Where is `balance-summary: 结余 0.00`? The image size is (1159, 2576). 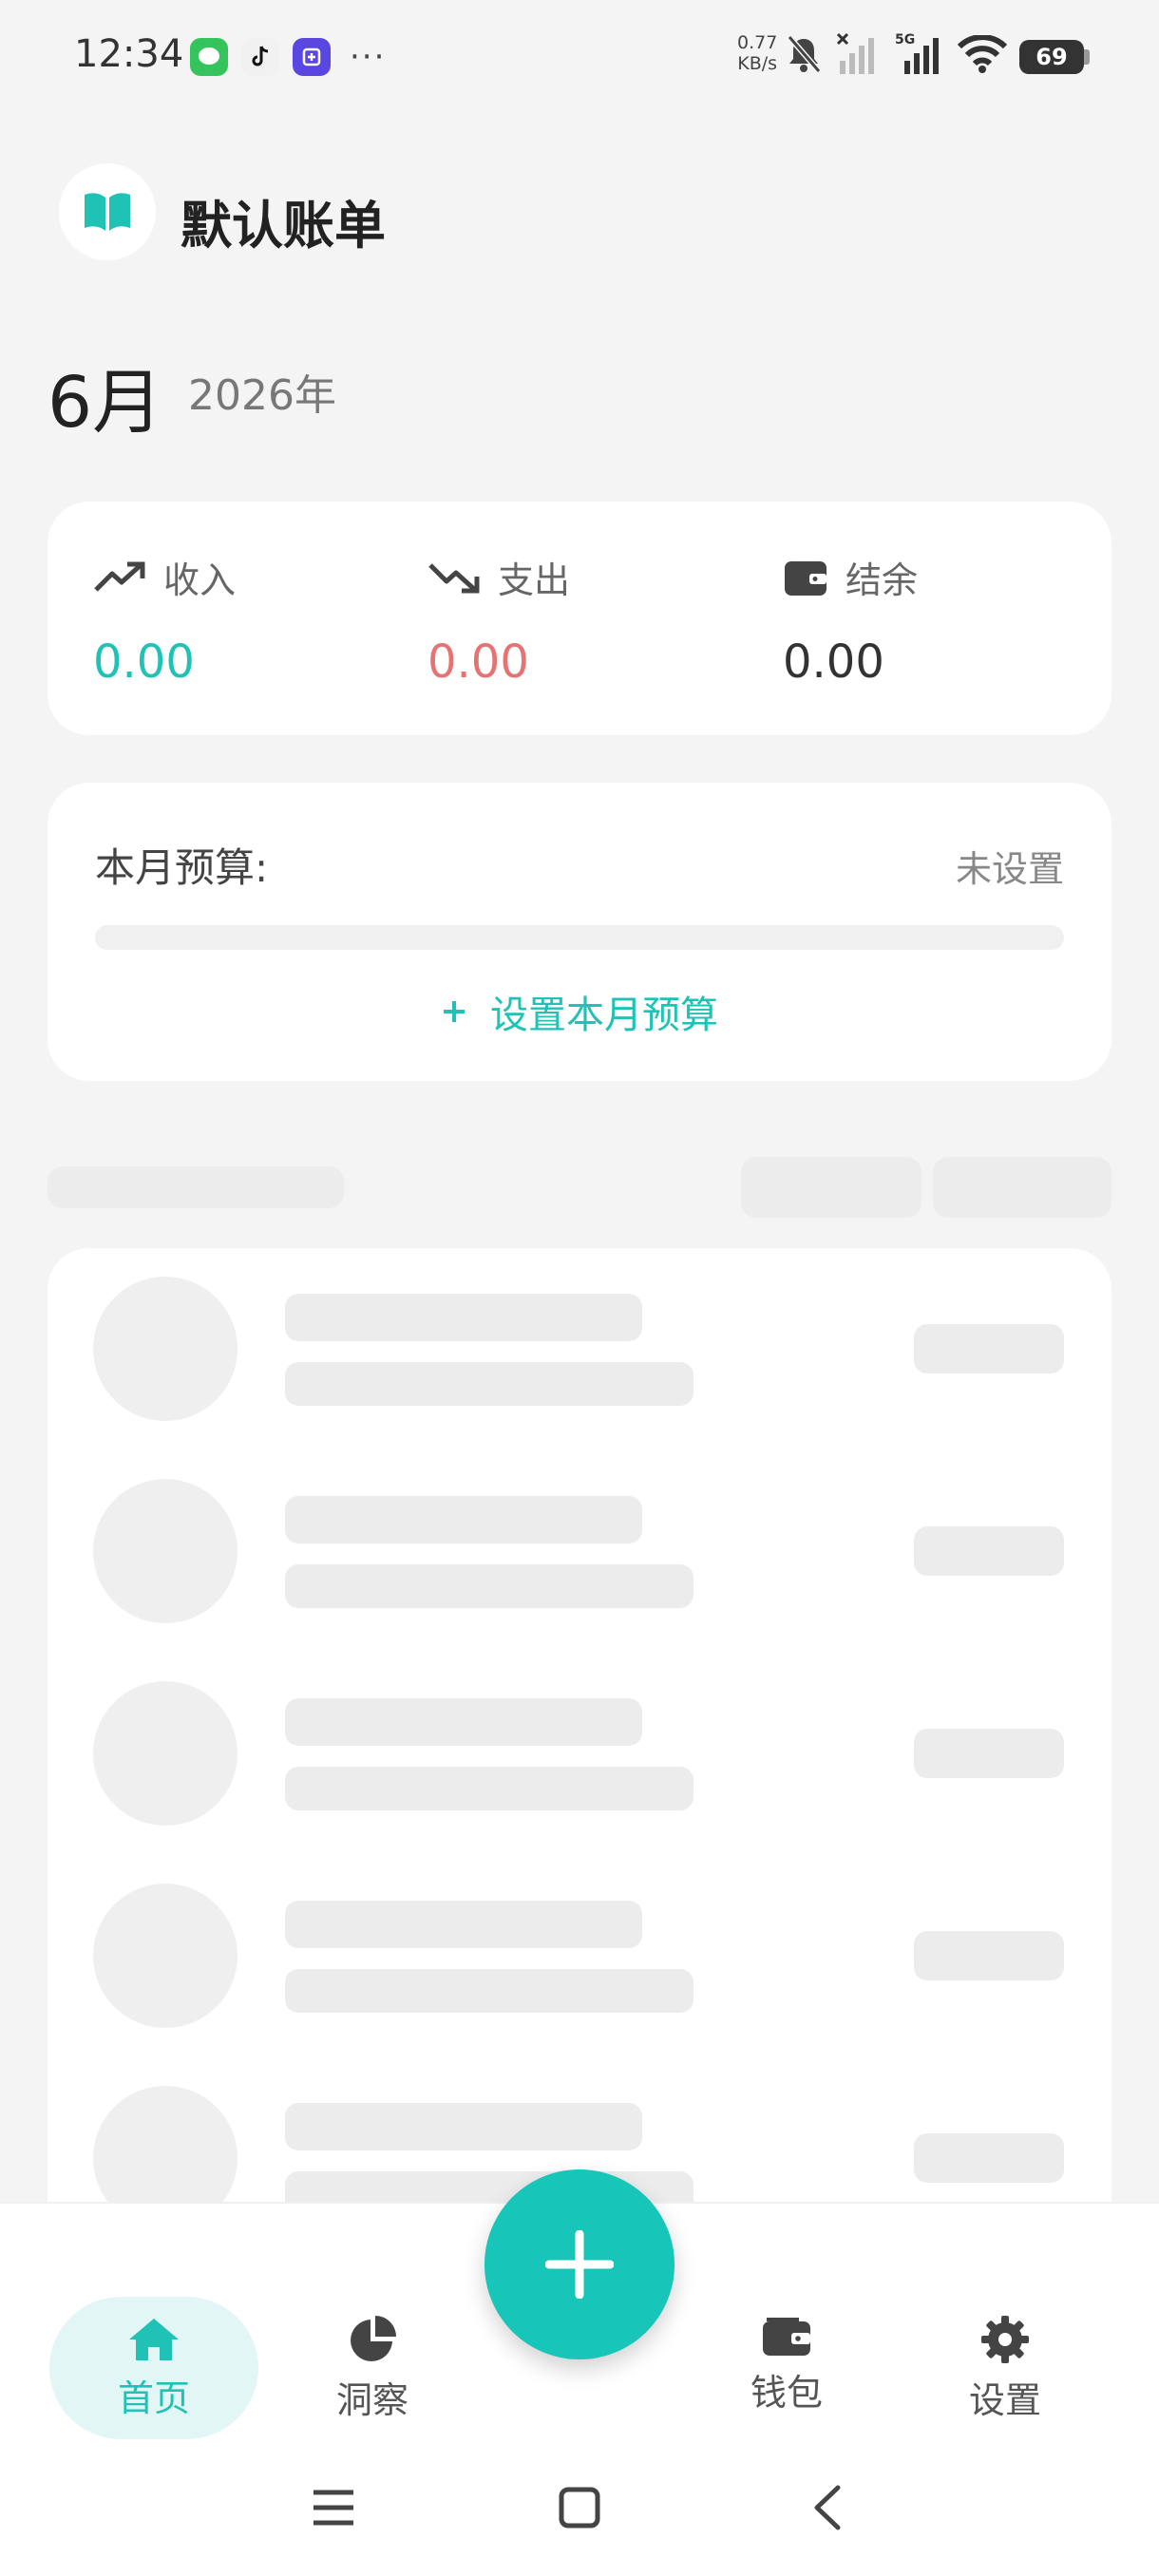
balance-summary: 结余 0.00 is located at coordinates (850, 620).